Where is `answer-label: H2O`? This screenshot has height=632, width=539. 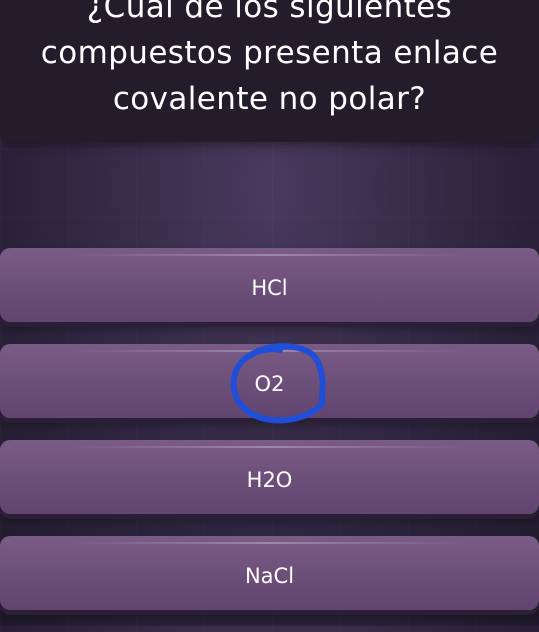 answer-label: H2O is located at coordinates (269, 480).